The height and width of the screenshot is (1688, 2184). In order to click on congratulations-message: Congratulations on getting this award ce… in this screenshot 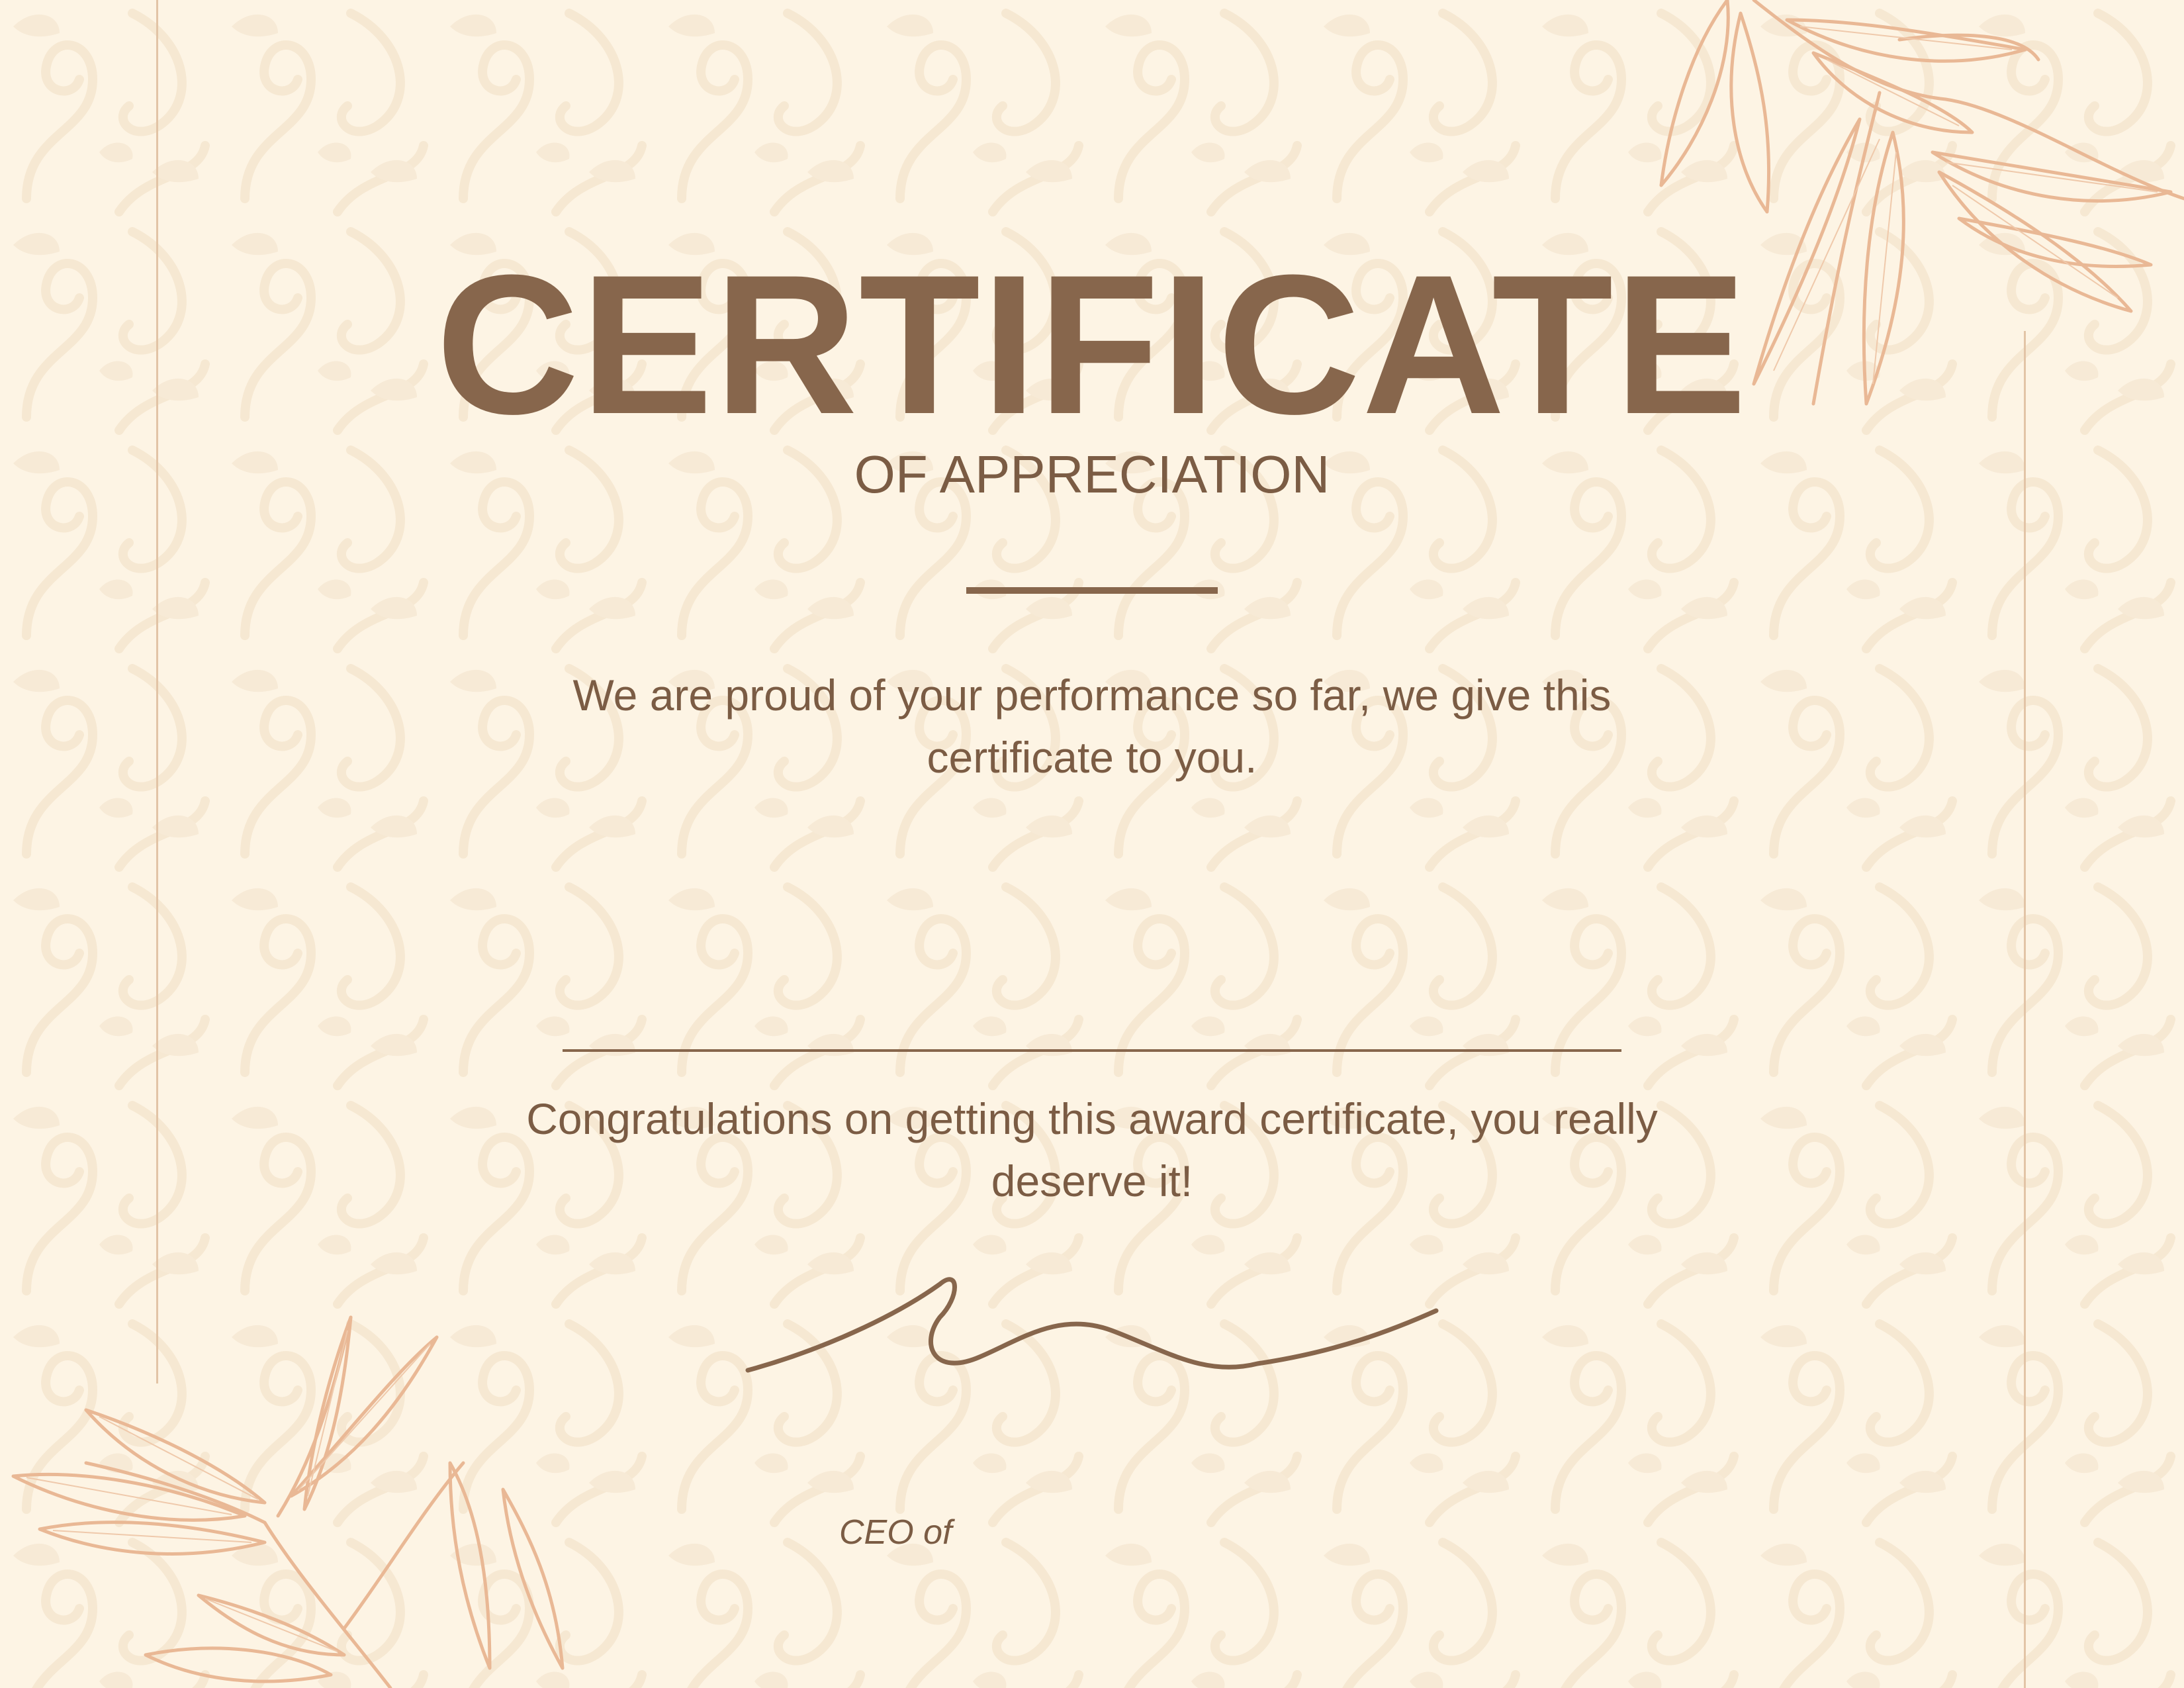, I will do `click(1092, 1149)`.